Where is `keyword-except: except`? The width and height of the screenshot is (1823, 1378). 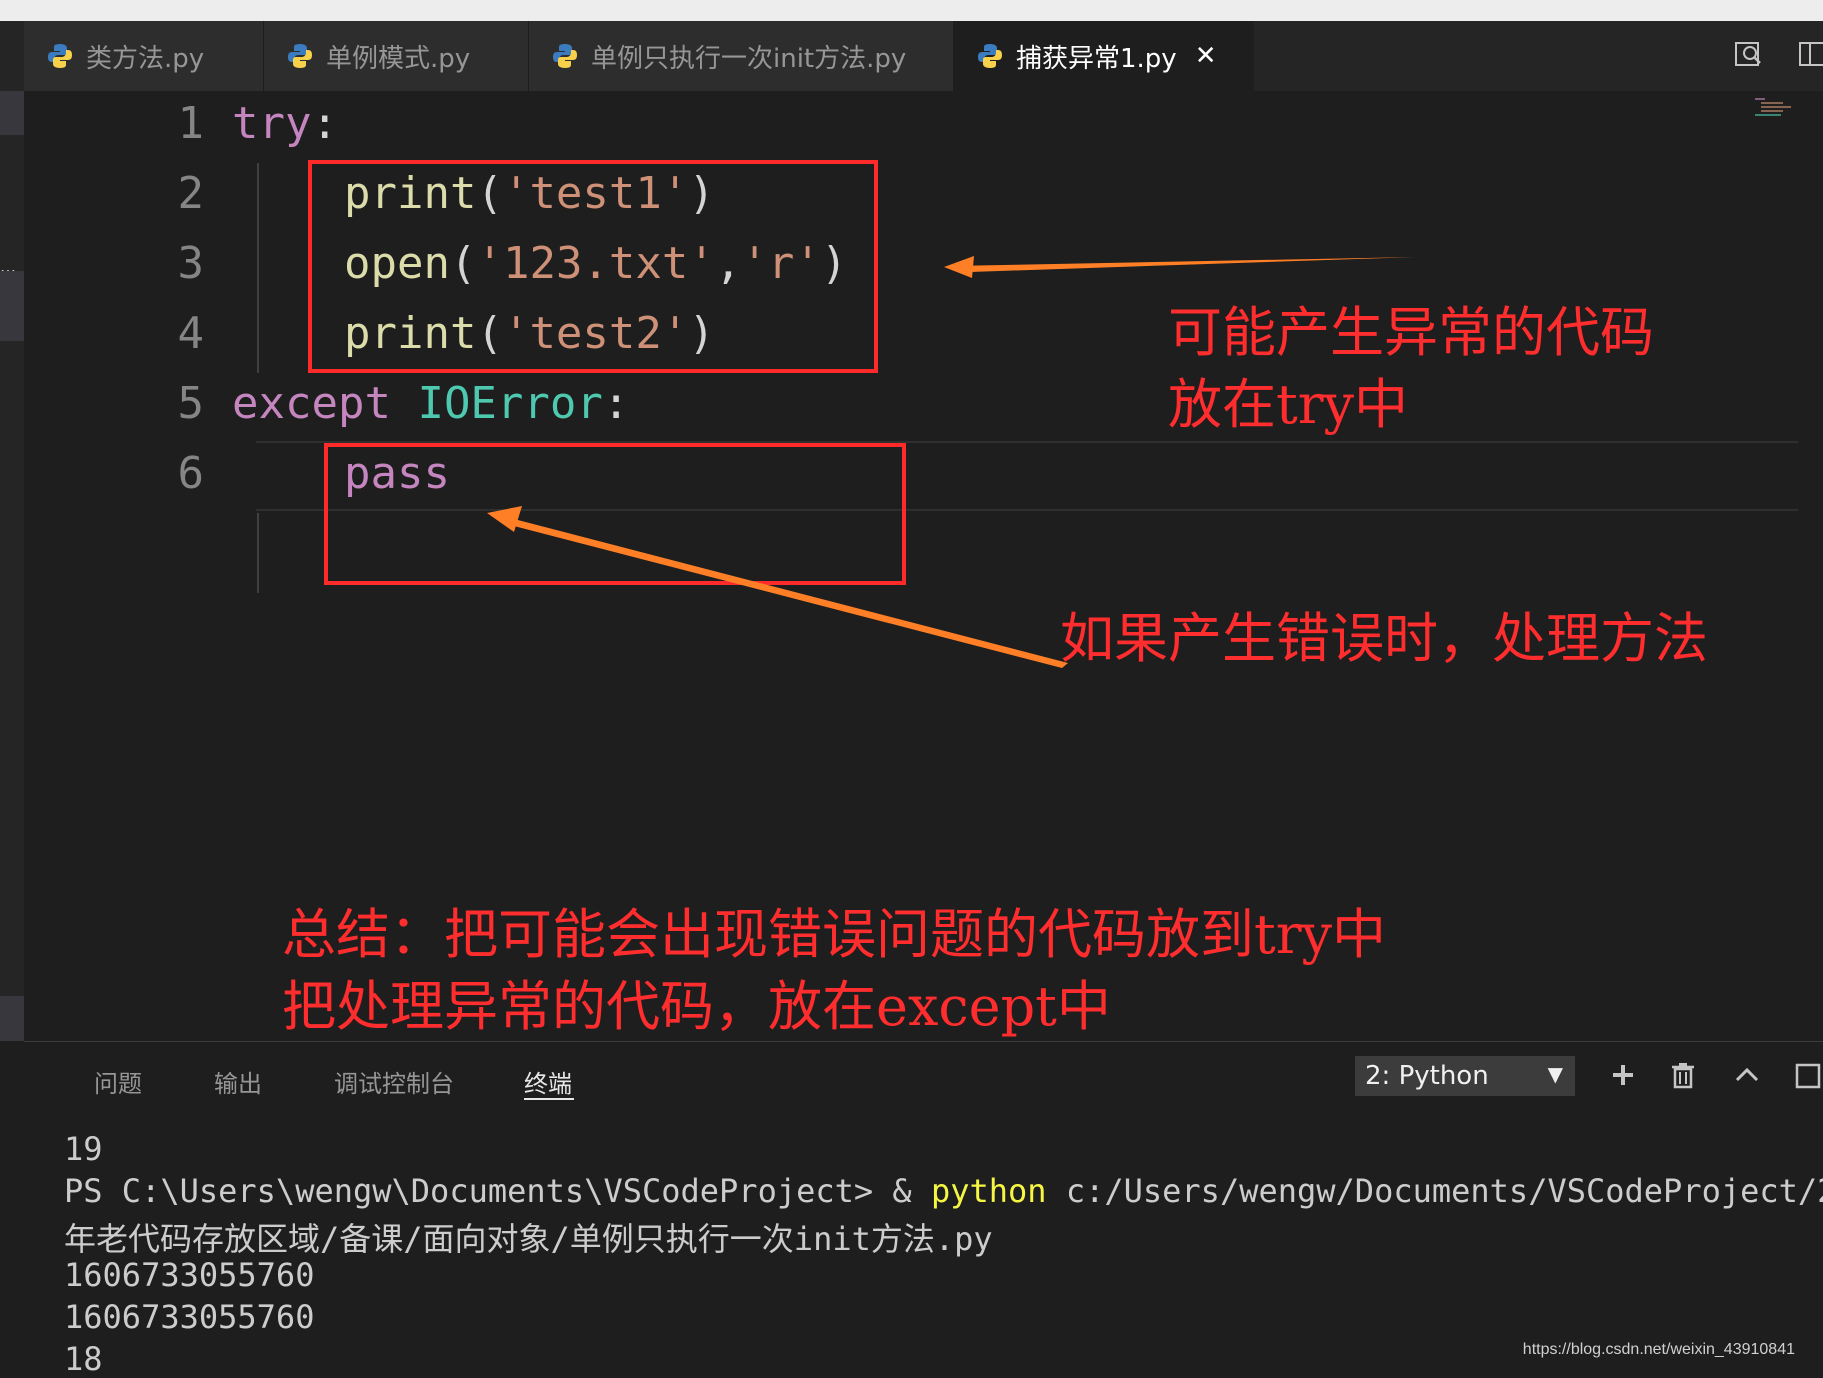 keyword-except: except is located at coordinates (311, 403).